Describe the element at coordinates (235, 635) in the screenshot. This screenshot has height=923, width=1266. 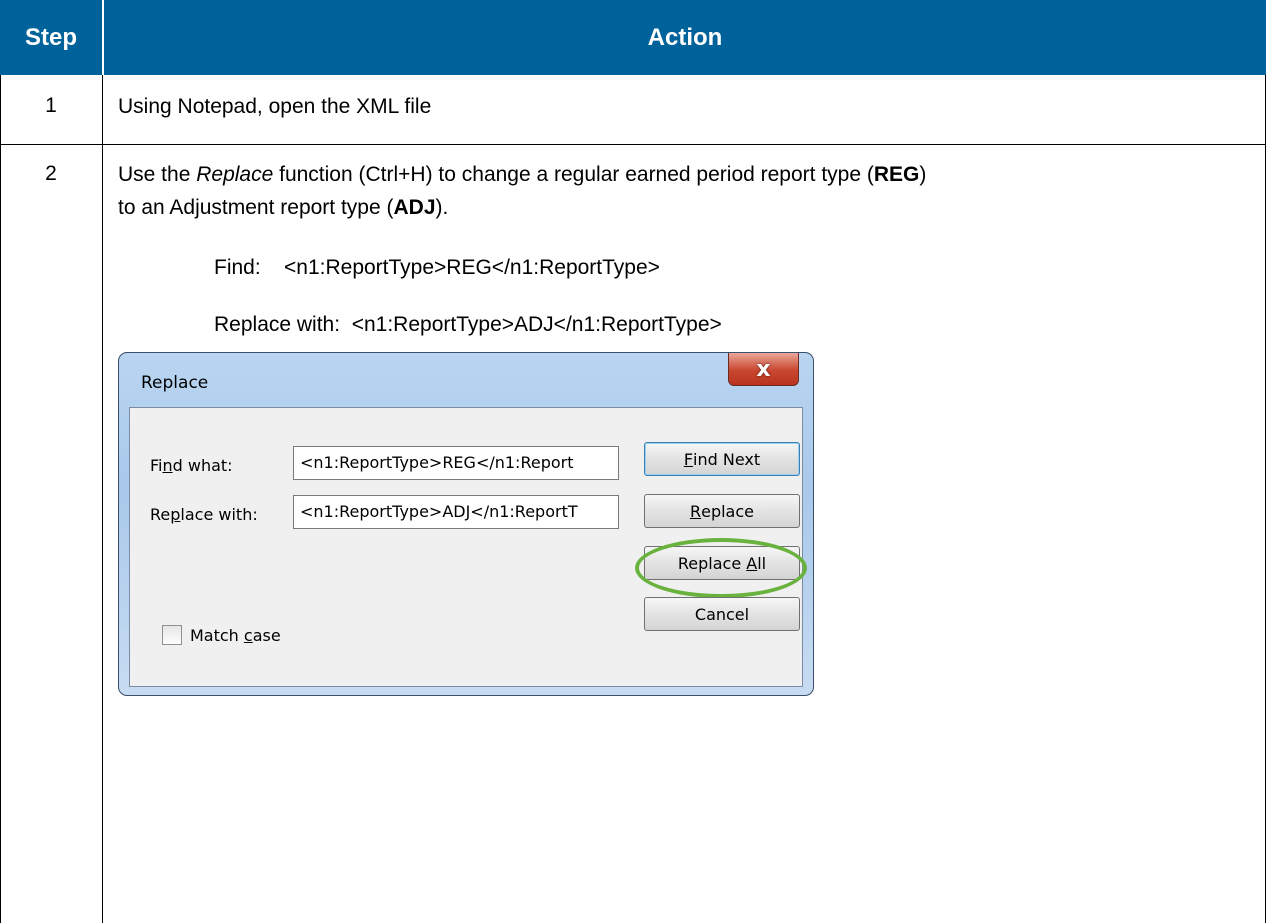
I see `match-case-label: Match case` at that location.